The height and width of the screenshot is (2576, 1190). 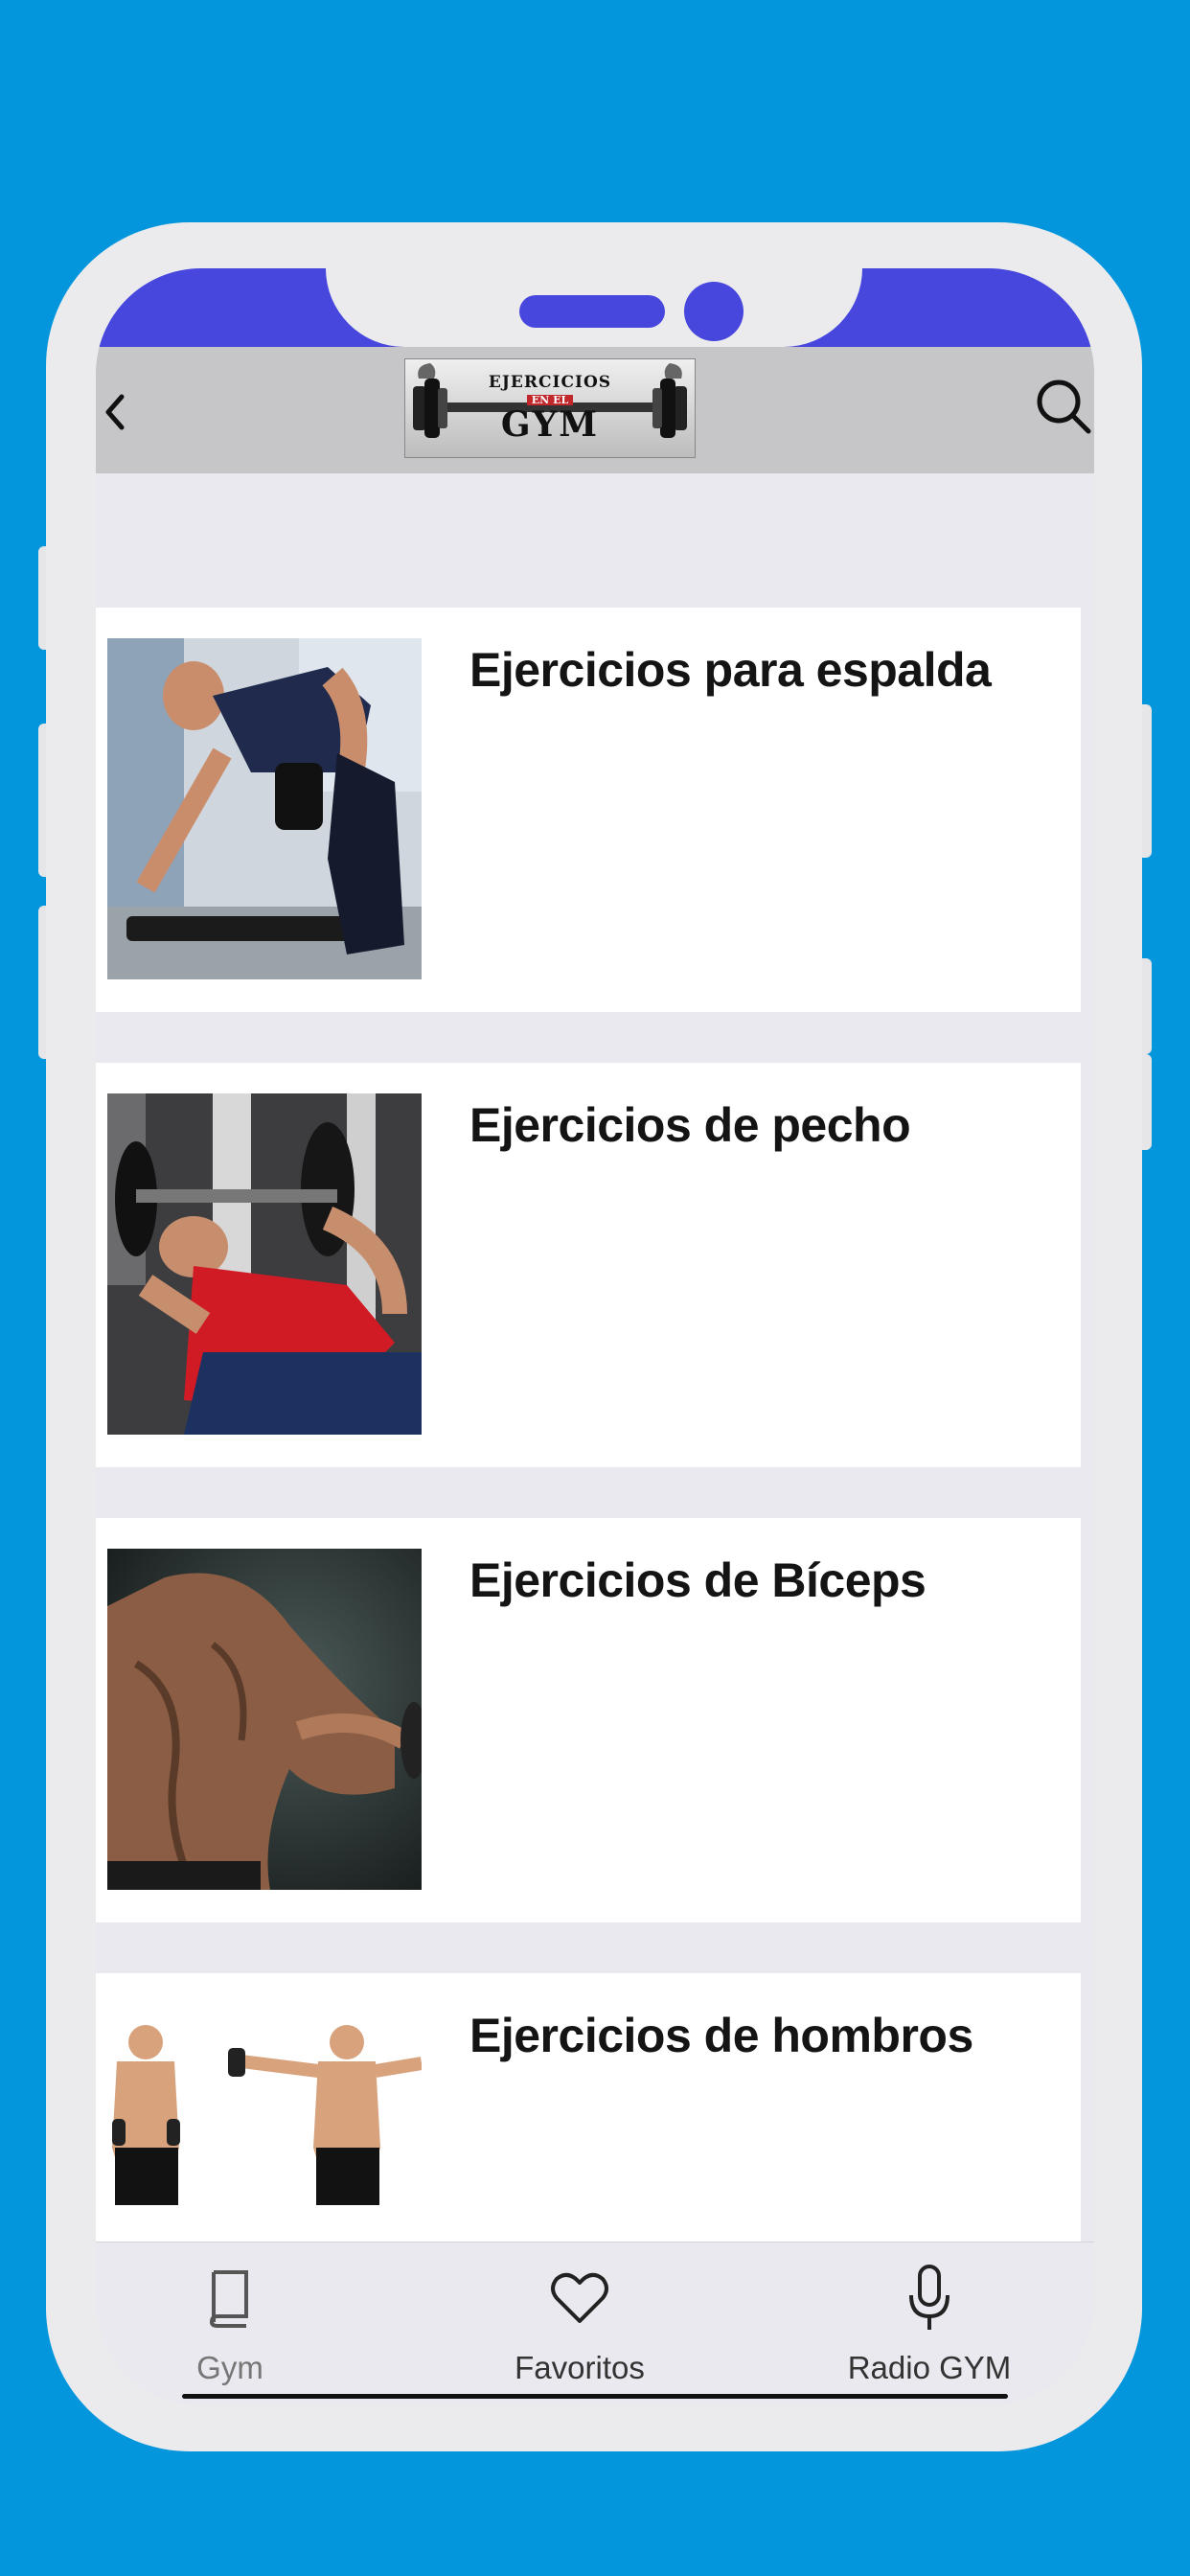 What do you see at coordinates (550, 382) in the screenshot?
I see `logo-text-line1: EJERCICIOS` at bounding box center [550, 382].